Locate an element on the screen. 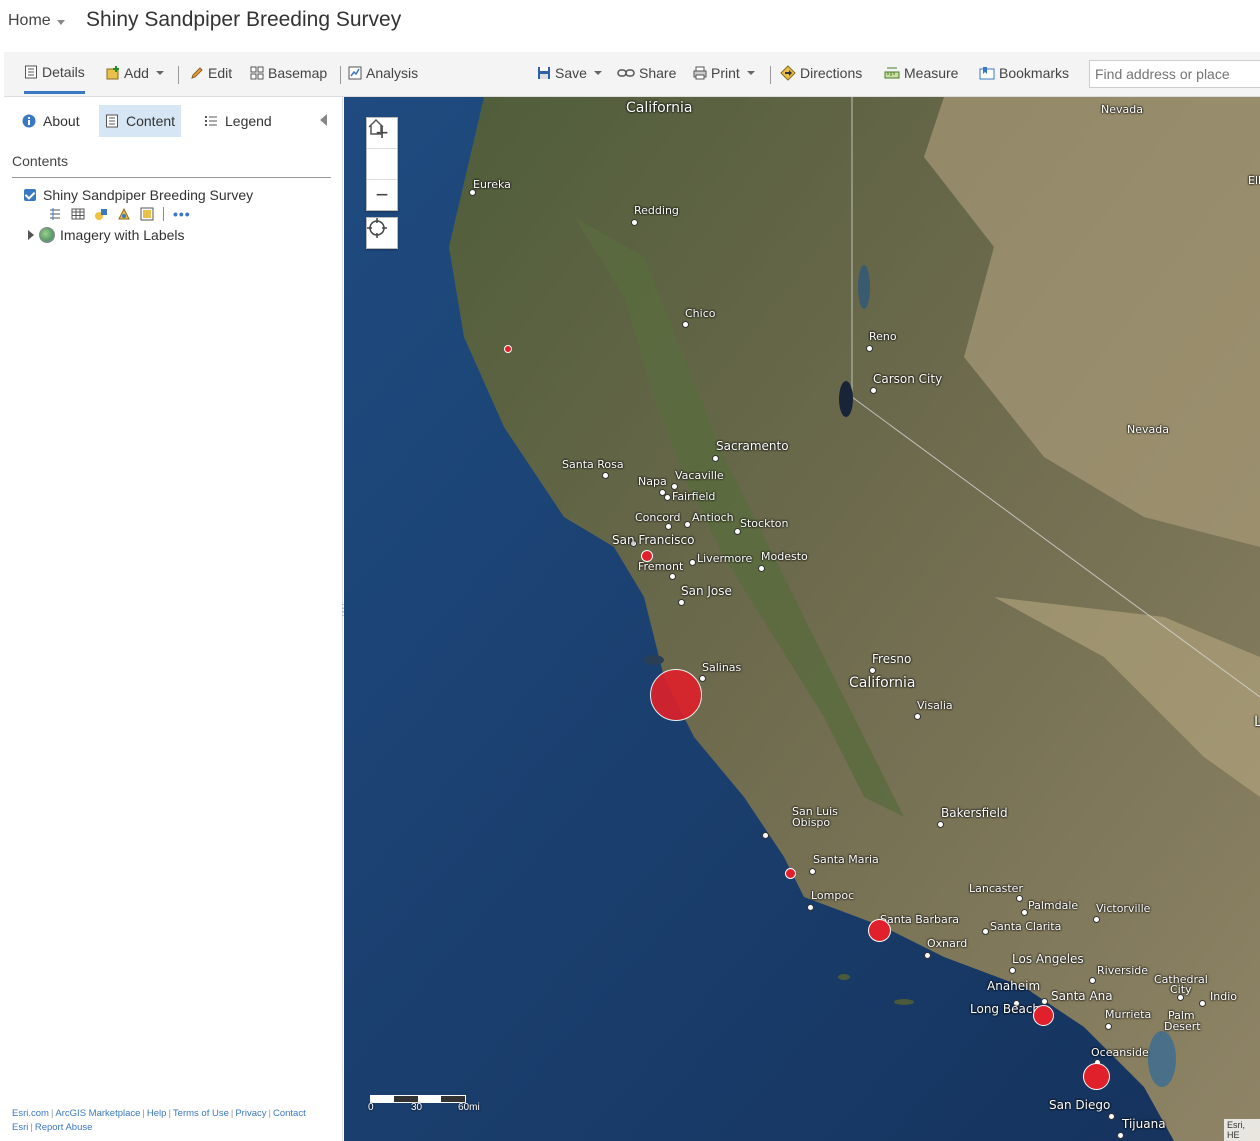 This screenshot has width=1260, height=1141. map-label: Obispo is located at coordinates (811, 822).